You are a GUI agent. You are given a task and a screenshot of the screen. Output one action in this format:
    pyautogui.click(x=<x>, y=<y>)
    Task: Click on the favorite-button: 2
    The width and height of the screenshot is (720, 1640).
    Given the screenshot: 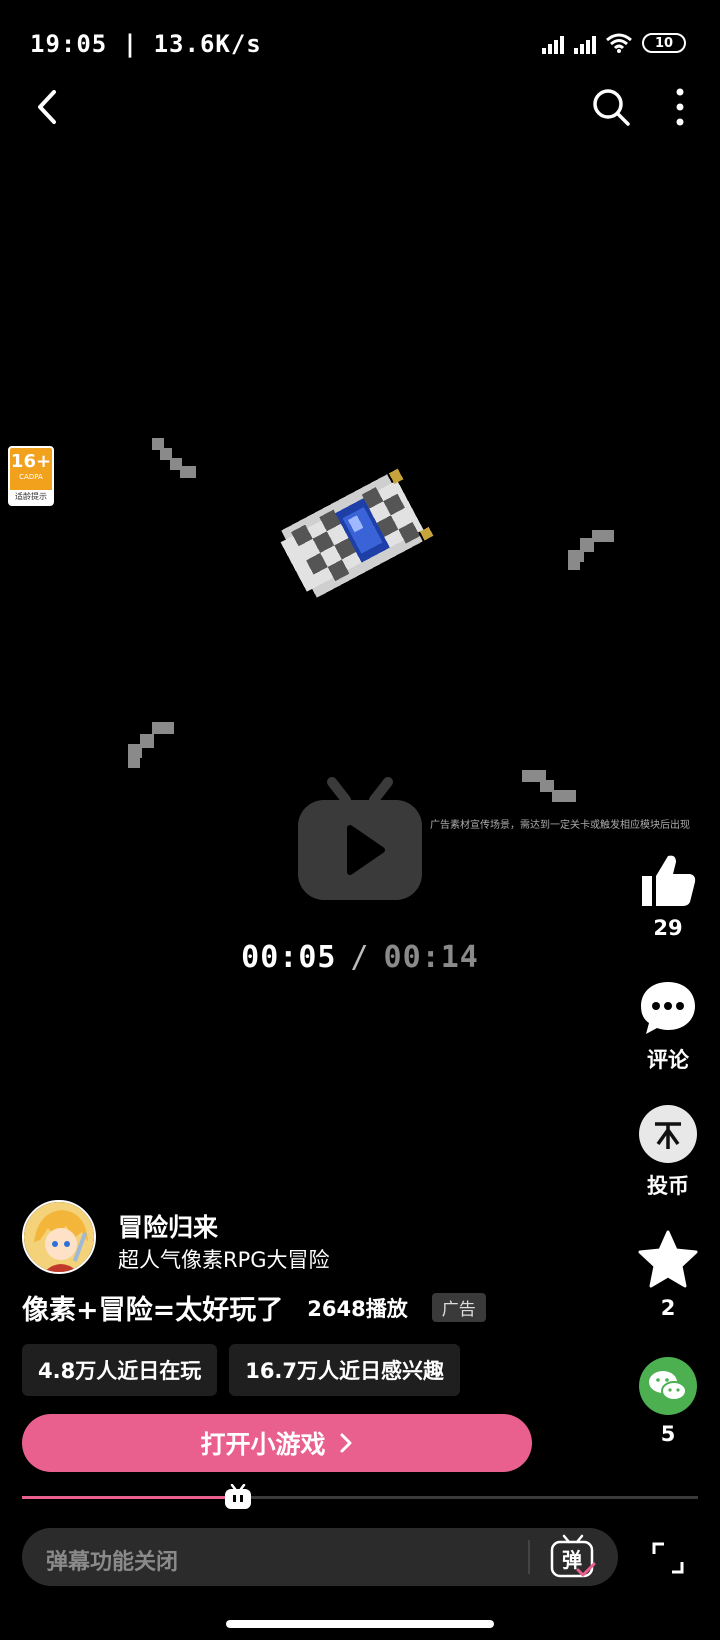 What is the action you would take?
    pyautogui.click(x=668, y=1275)
    